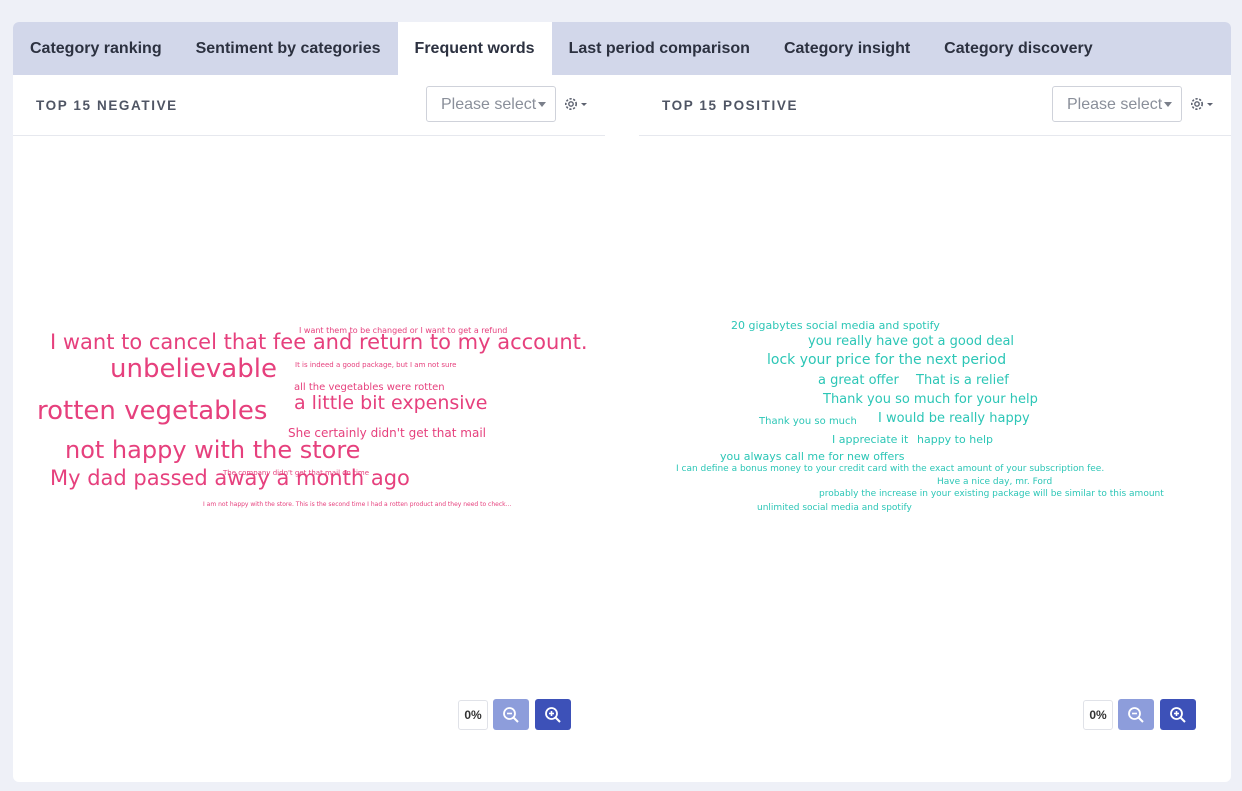 The height and width of the screenshot is (791, 1242). I want to click on tab-category-discovery: Category discovery, so click(1018, 48).